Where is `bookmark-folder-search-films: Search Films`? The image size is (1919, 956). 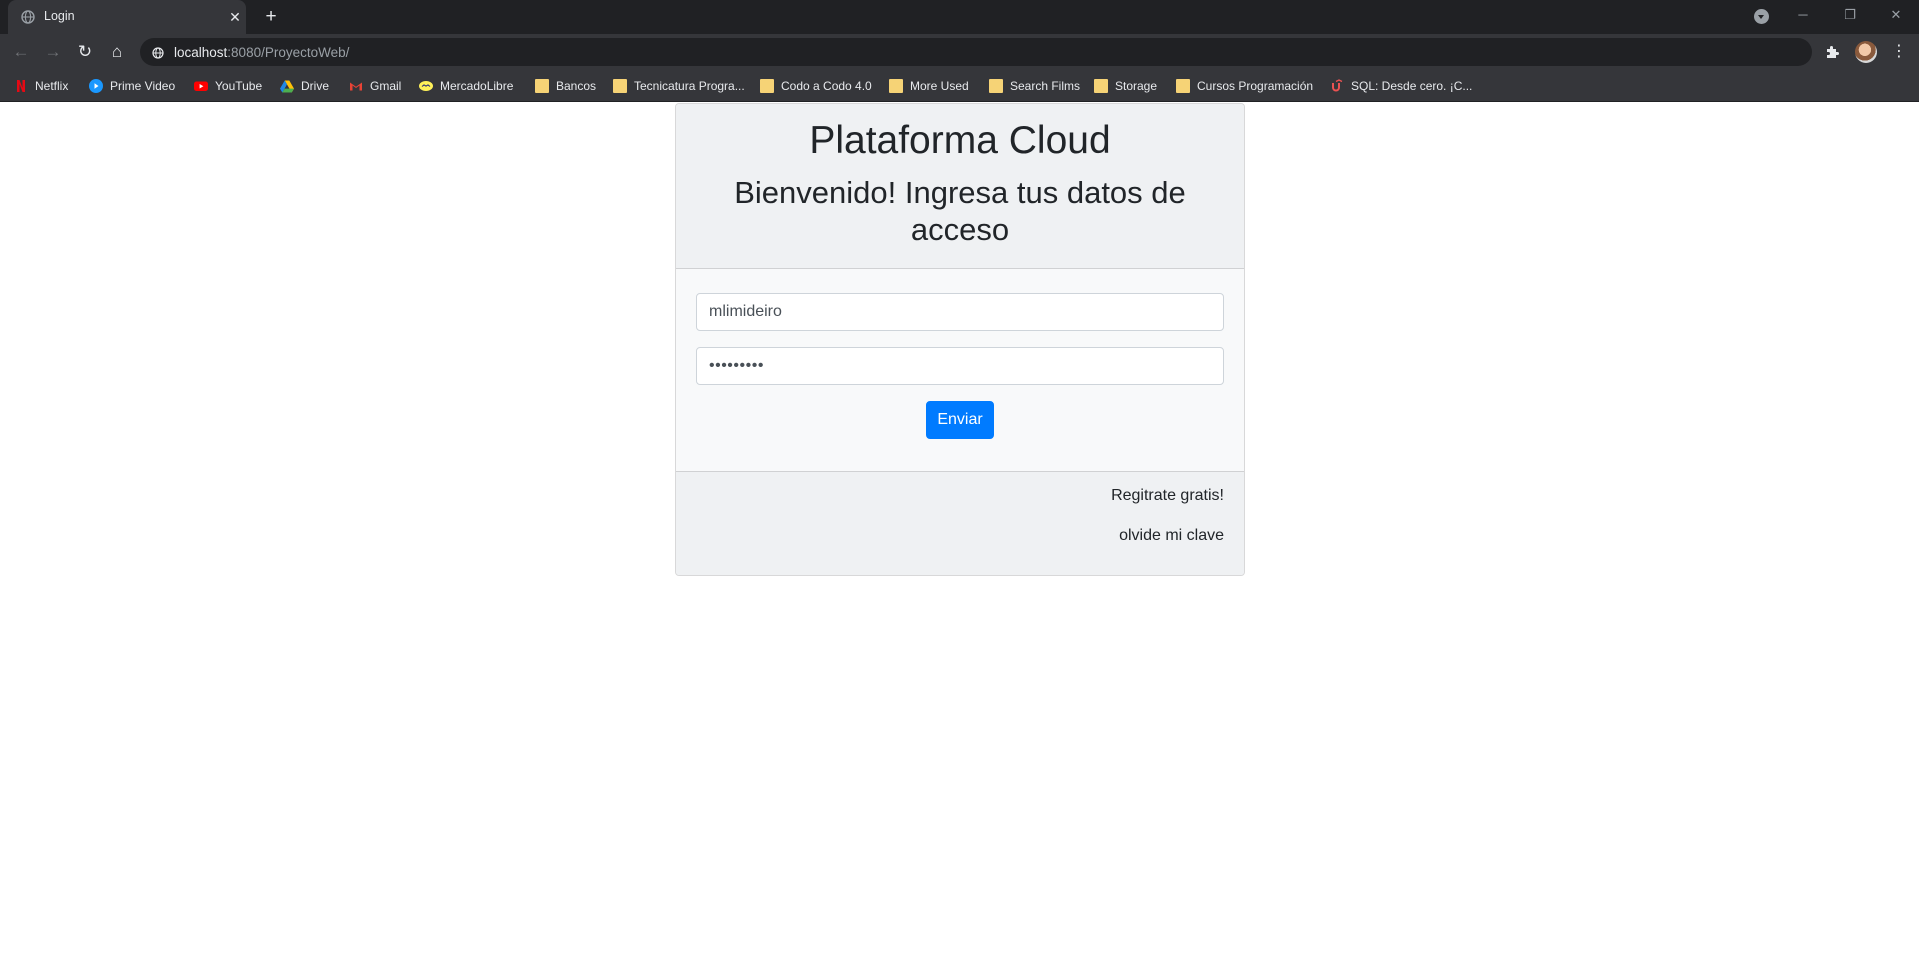
bookmark-folder-search-films: Search Films is located at coordinates (1034, 86).